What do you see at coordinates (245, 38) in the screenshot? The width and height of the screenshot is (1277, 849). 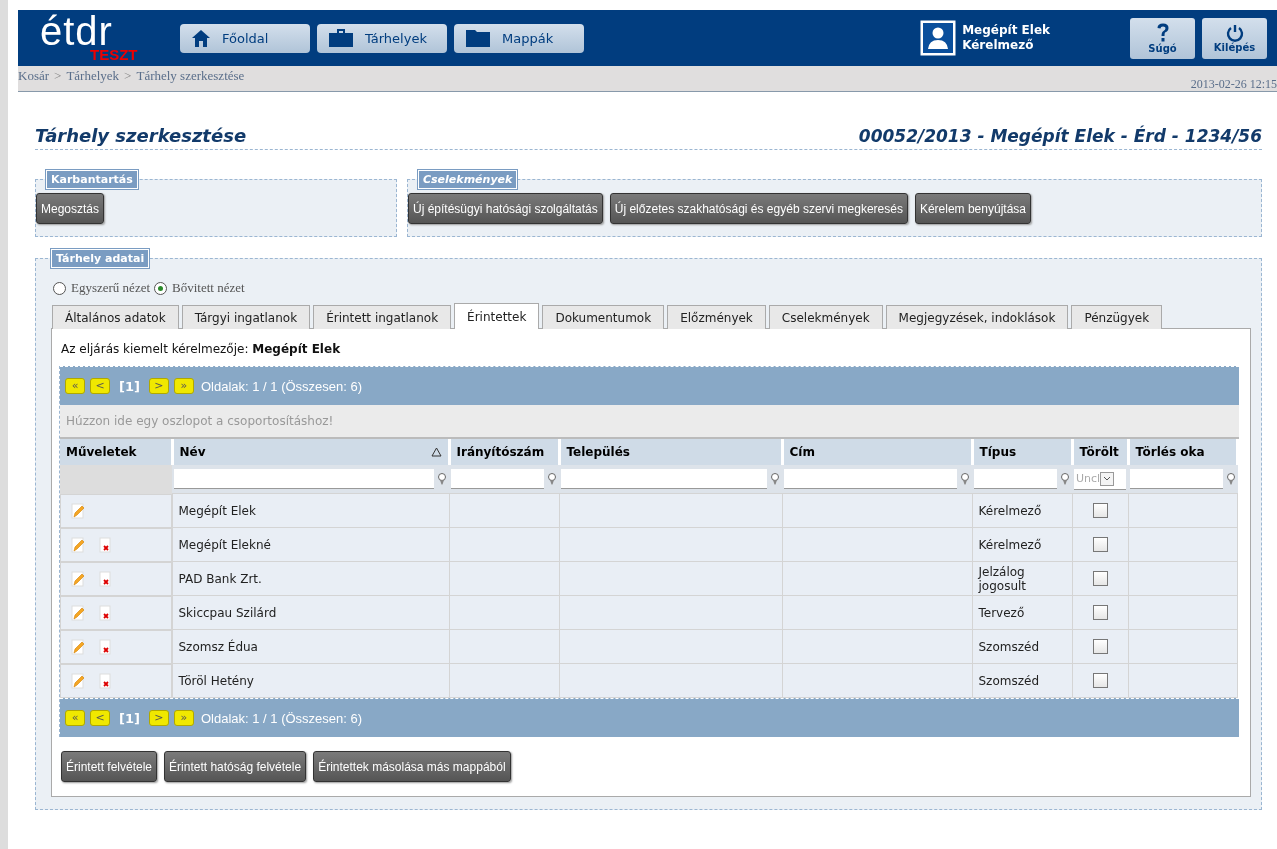 I see `nav-button: Főoldal` at bounding box center [245, 38].